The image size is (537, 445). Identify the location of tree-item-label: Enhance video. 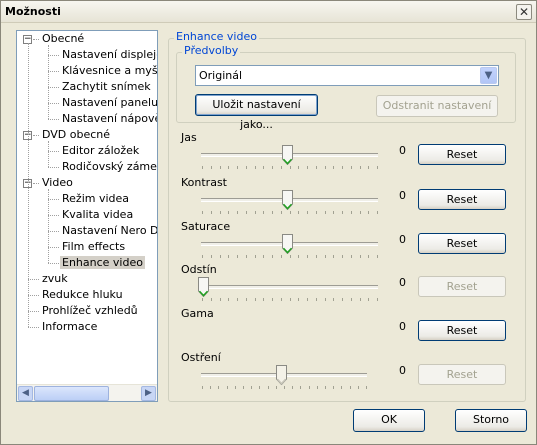
(102, 262).